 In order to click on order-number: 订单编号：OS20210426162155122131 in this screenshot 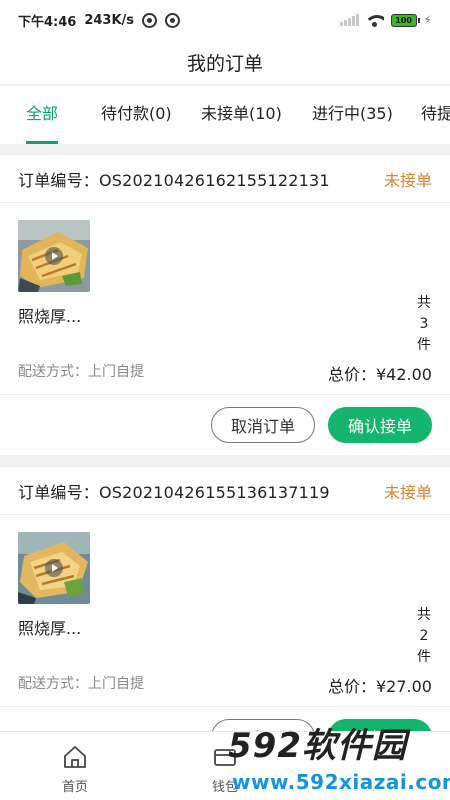, I will do `click(174, 180)`.